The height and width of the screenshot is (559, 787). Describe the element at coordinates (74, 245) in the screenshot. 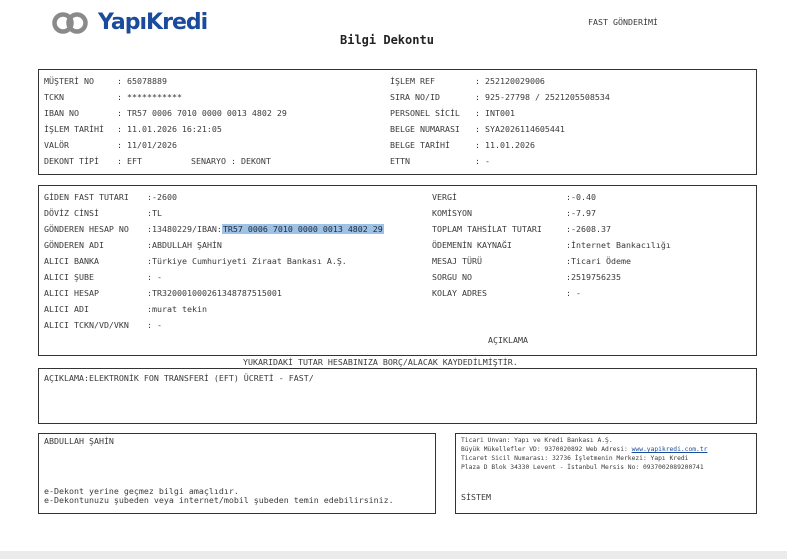

I see `transfer-field-label: GÖNDEREN ADI` at that location.